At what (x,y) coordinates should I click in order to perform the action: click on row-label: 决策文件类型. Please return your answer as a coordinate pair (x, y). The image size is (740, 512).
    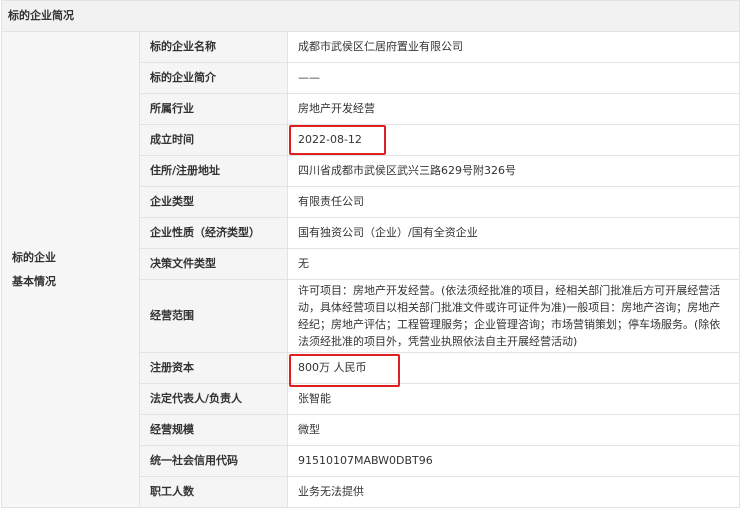
    Looking at the image, I should click on (213, 264).